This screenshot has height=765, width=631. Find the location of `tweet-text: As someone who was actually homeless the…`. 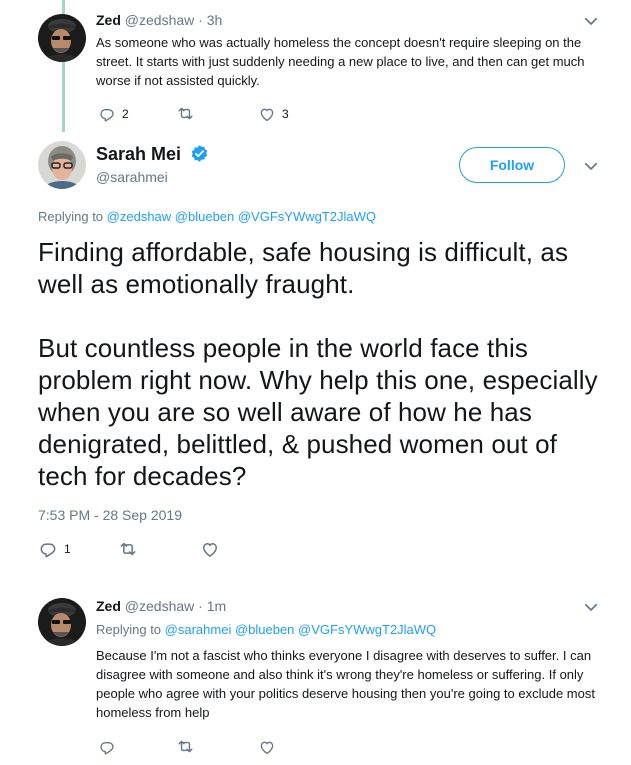

tweet-text: As someone who was actually homeless the… is located at coordinates (340, 61).